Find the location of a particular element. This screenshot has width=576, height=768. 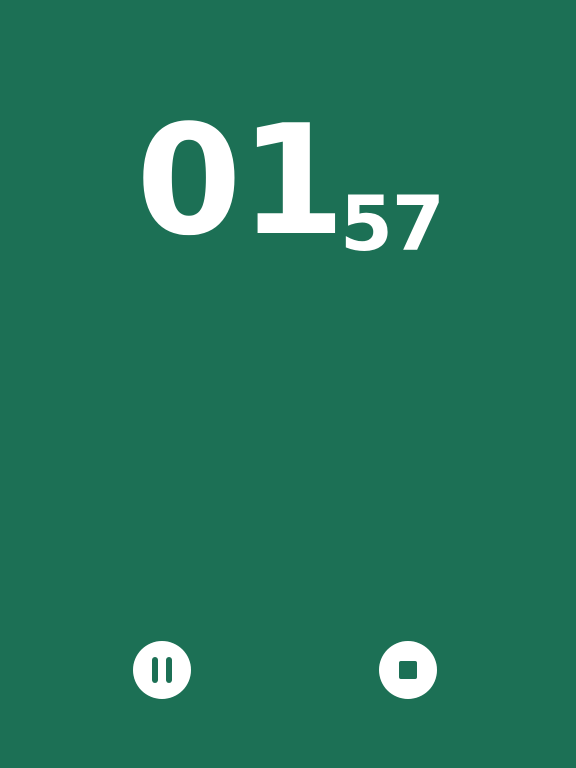

stop-icon is located at coordinates (408, 670).